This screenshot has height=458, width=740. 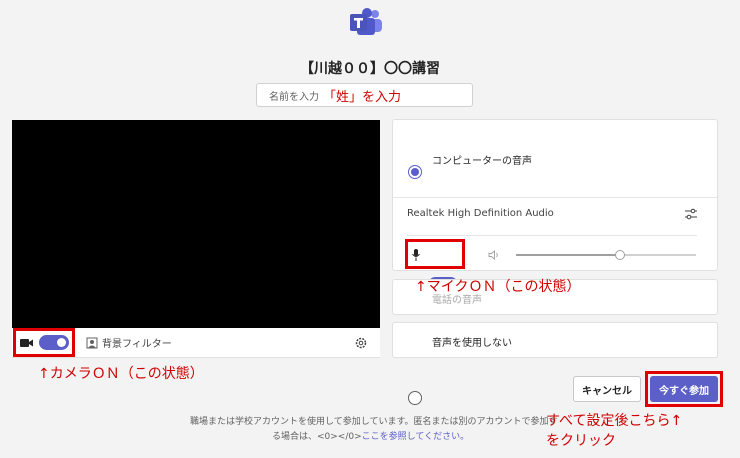 What do you see at coordinates (552, 235) in the screenshot?
I see `device-divider` at bounding box center [552, 235].